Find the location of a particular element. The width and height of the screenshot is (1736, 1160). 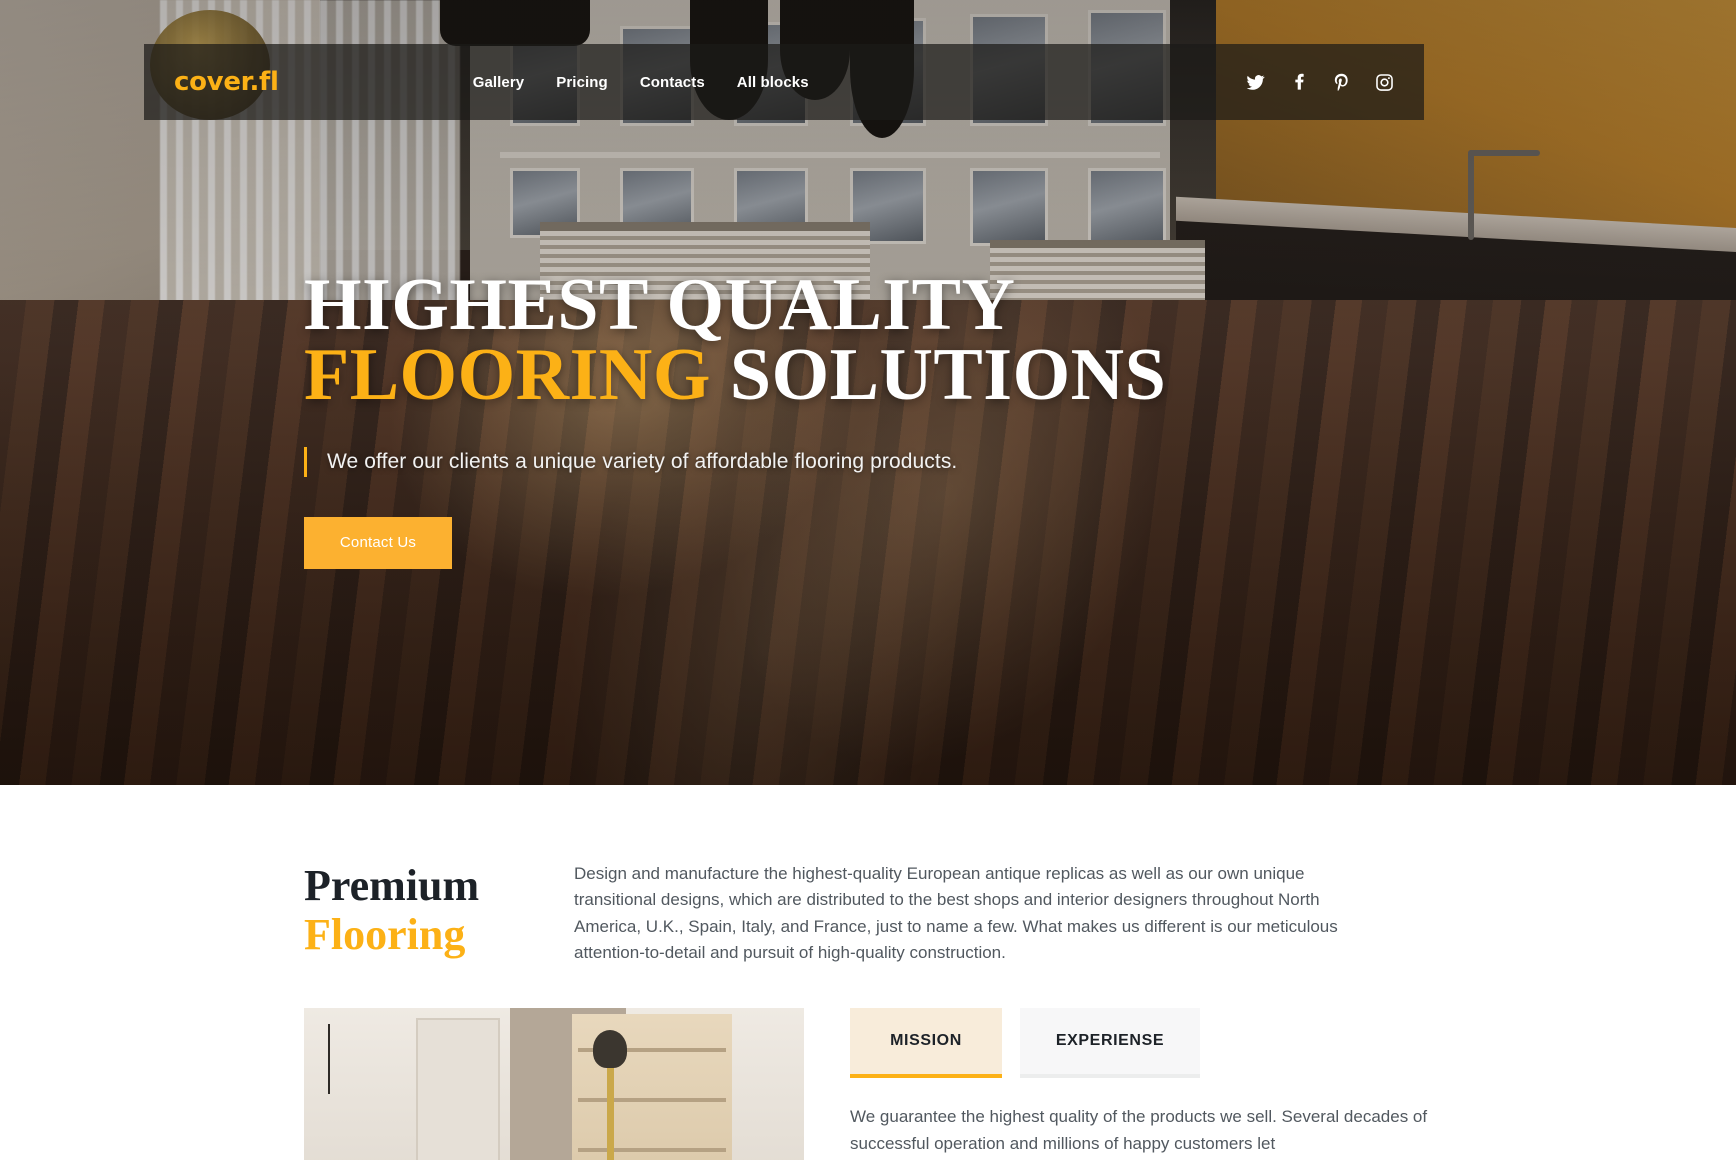

nav-links: Gallery Pricing Contacts All blocks is located at coordinates (641, 82).